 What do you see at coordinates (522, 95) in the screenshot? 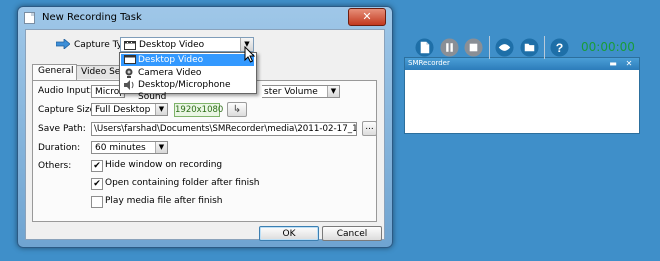
I see `smrecorder-window: SMRecorder ▬ ✕` at bounding box center [522, 95].